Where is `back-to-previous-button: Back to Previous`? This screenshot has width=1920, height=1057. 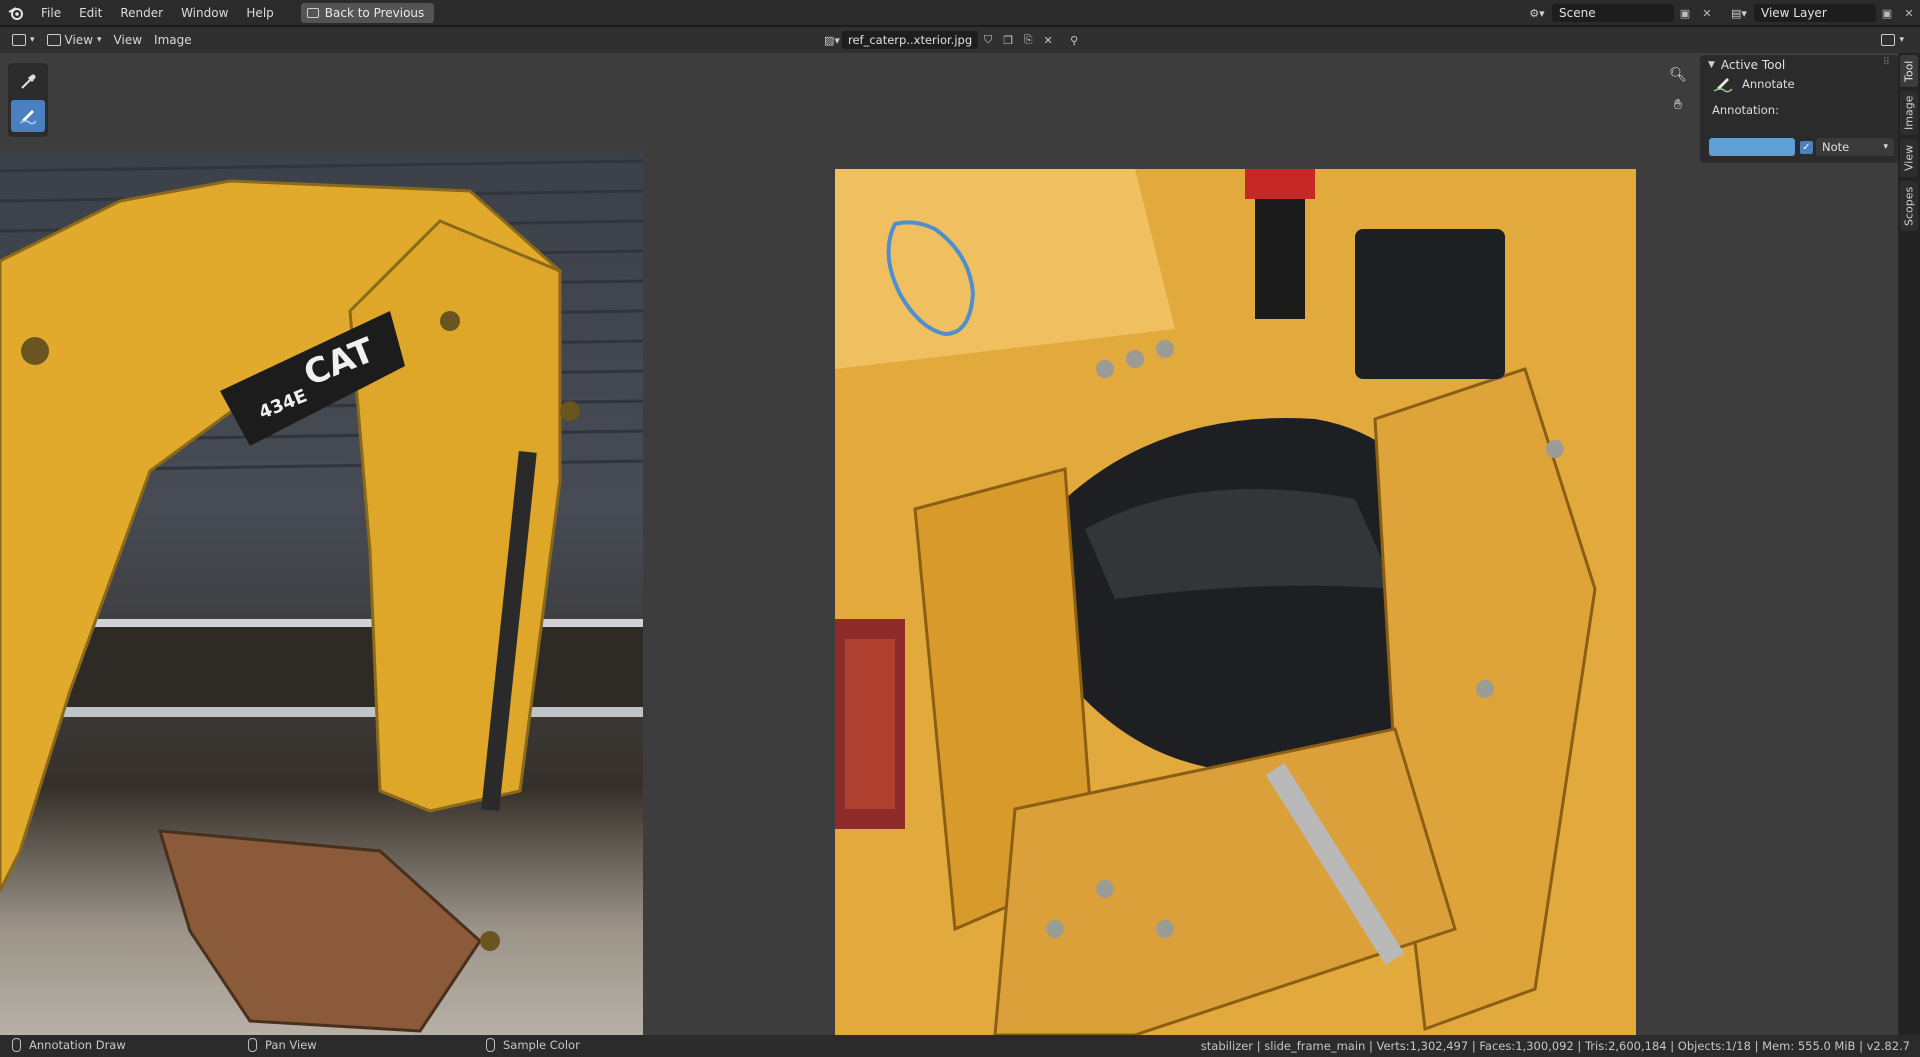
back-to-previous-button: Back to Previous is located at coordinates (367, 12).